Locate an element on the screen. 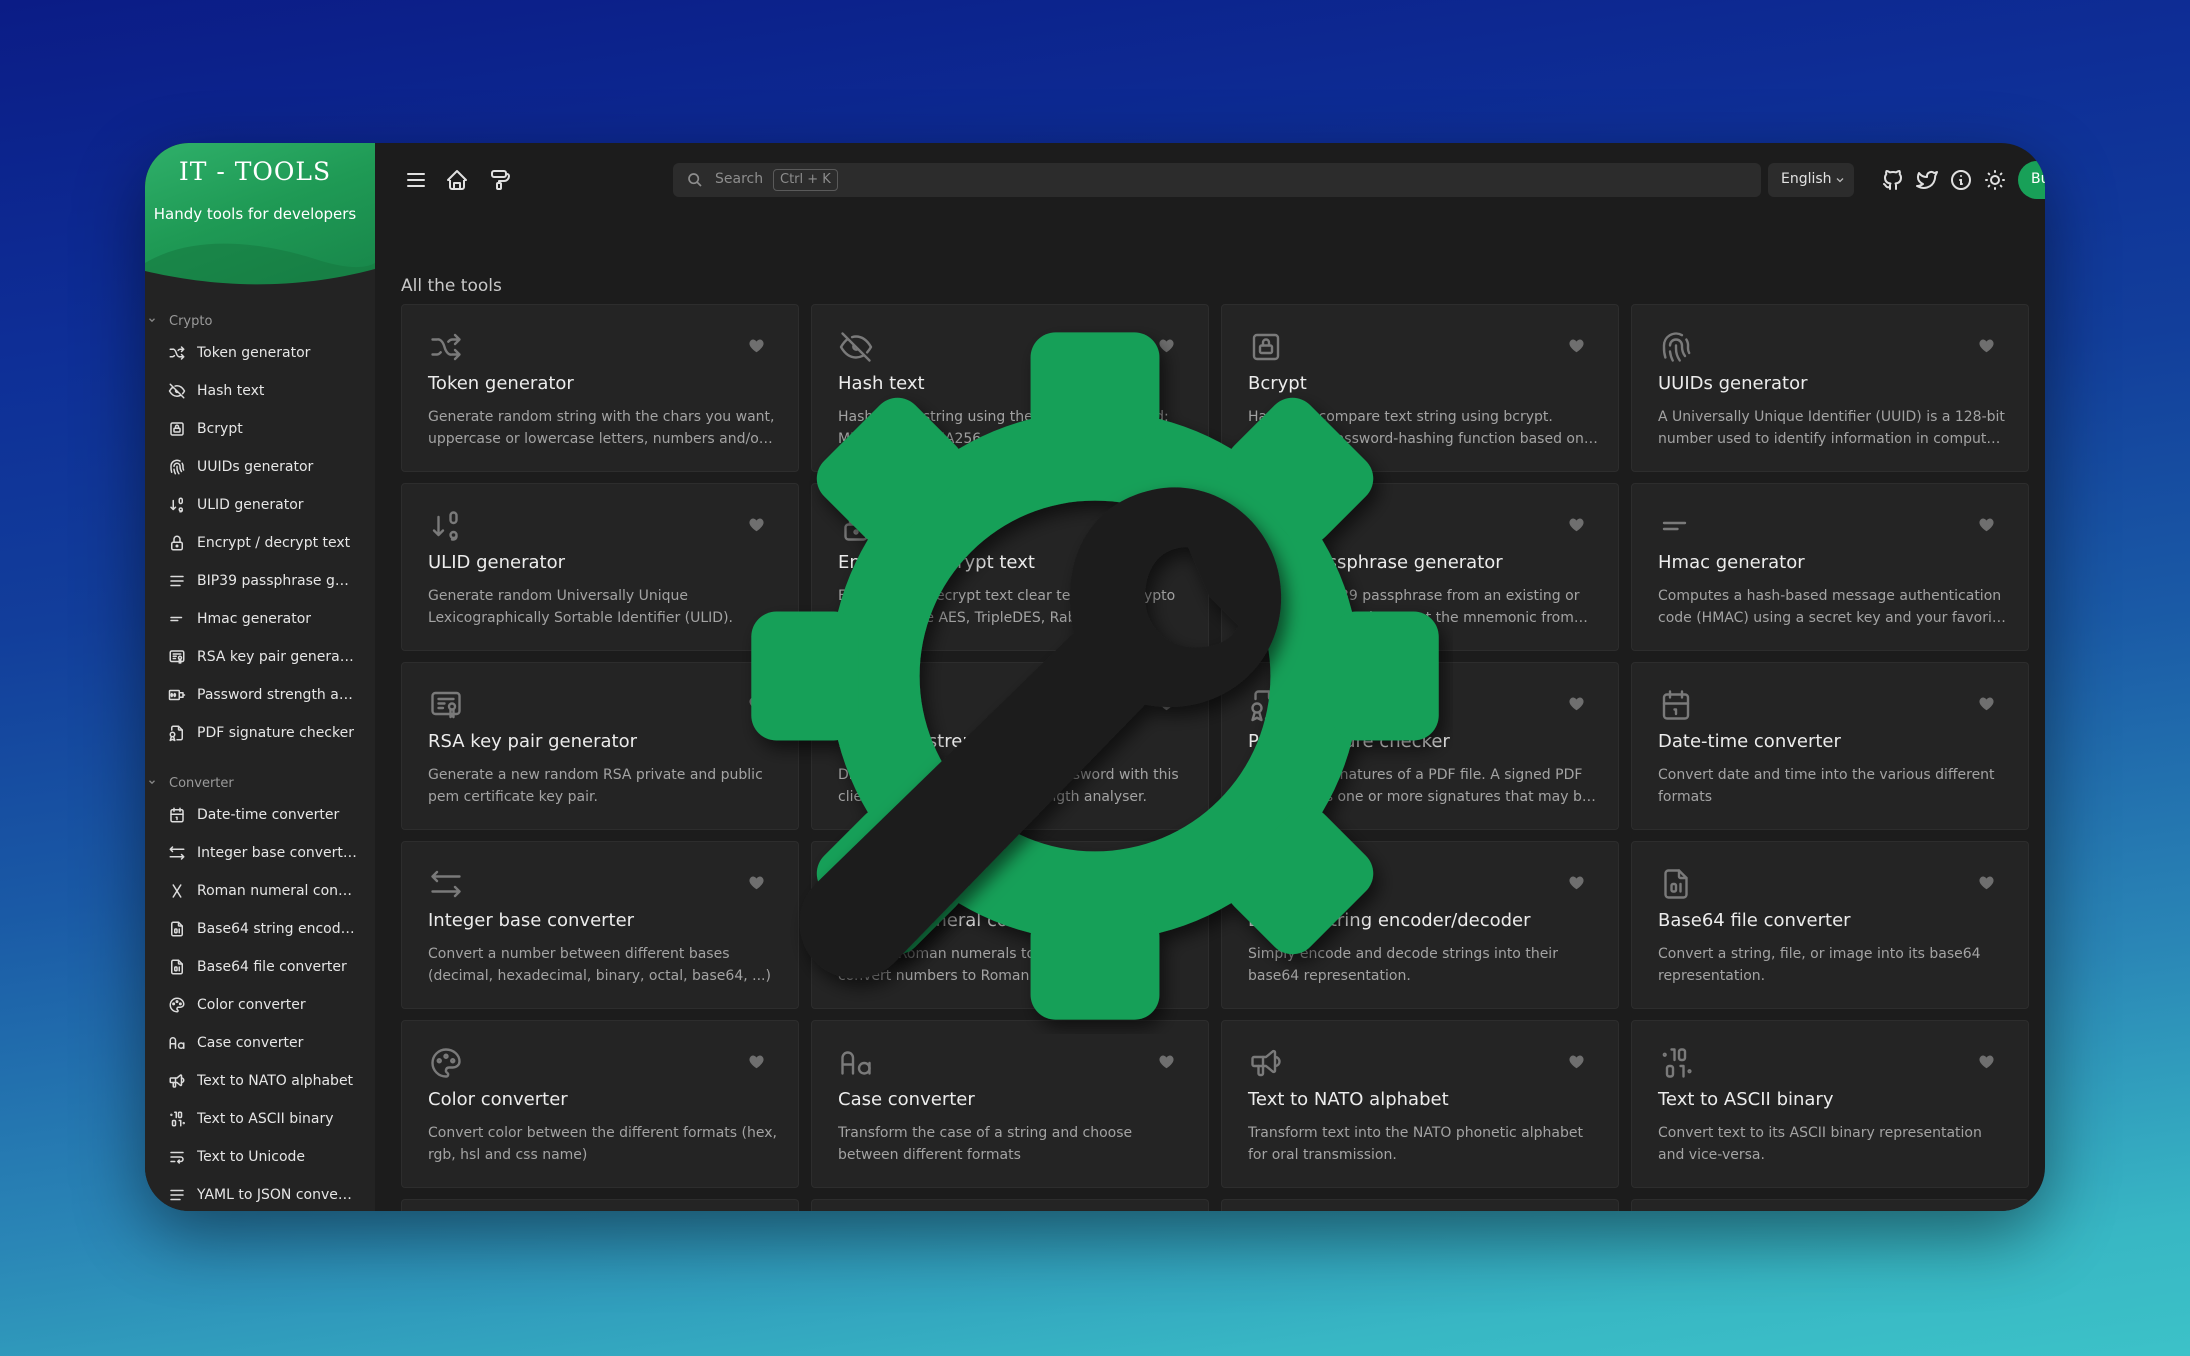 Image resolution: width=2190 pixels, height=1356 pixels. brand-header: IT - TOOLS Handy tools for developers is located at coordinates (260, 218).